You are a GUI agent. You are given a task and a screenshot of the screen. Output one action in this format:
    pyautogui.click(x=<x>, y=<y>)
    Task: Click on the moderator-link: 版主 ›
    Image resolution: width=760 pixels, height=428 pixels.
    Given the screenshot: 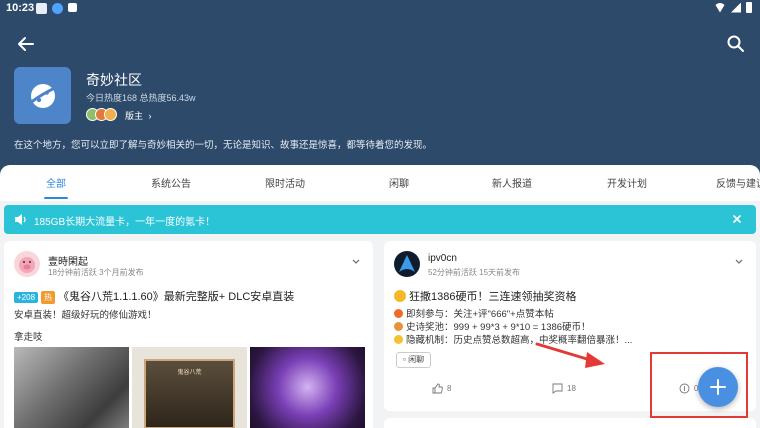 What is the action you would take?
    pyautogui.click(x=138, y=115)
    